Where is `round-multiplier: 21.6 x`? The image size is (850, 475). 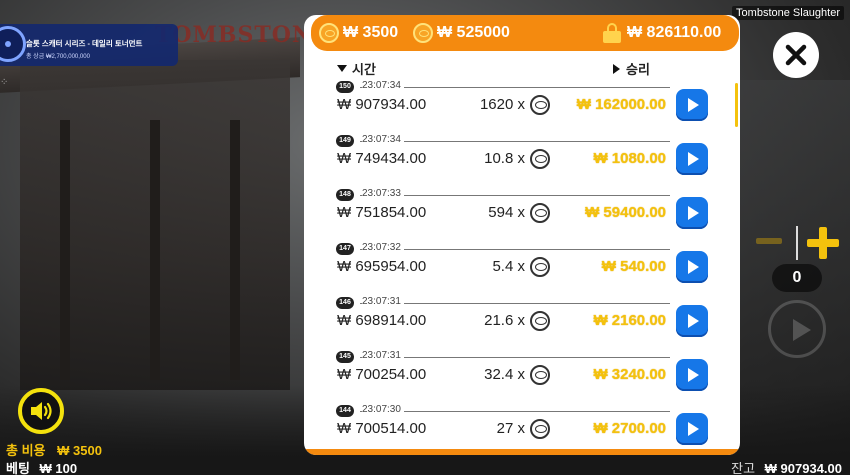
round-multiplier: 21.6 x is located at coordinates (504, 320).